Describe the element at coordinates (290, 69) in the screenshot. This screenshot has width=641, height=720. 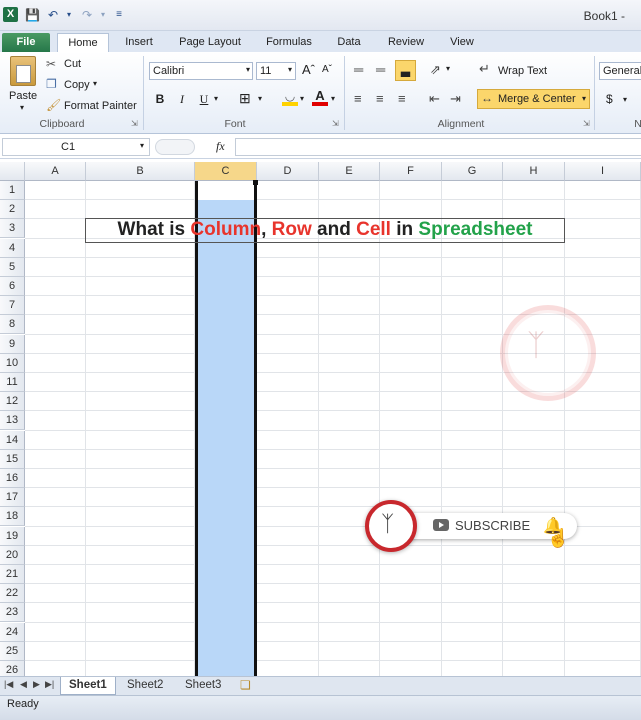
I see `font-size-dropdown-icon: ▾` at that location.